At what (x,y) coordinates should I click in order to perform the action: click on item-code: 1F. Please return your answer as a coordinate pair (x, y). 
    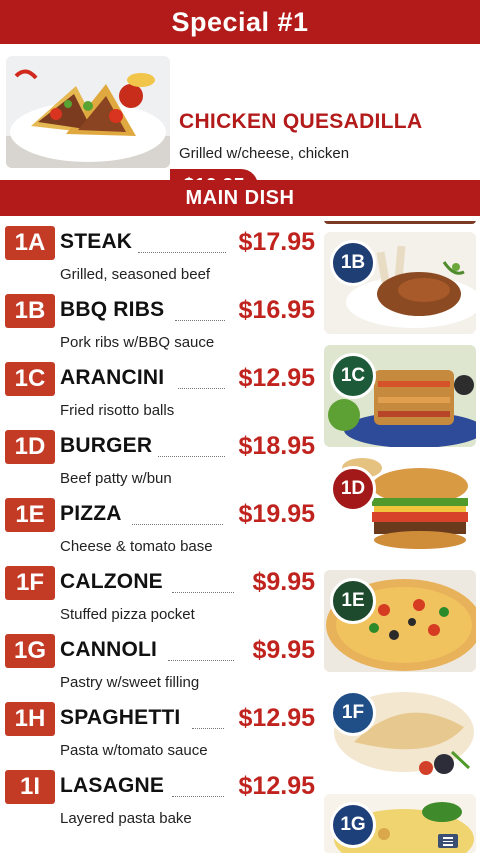
    Looking at the image, I should click on (30, 583).